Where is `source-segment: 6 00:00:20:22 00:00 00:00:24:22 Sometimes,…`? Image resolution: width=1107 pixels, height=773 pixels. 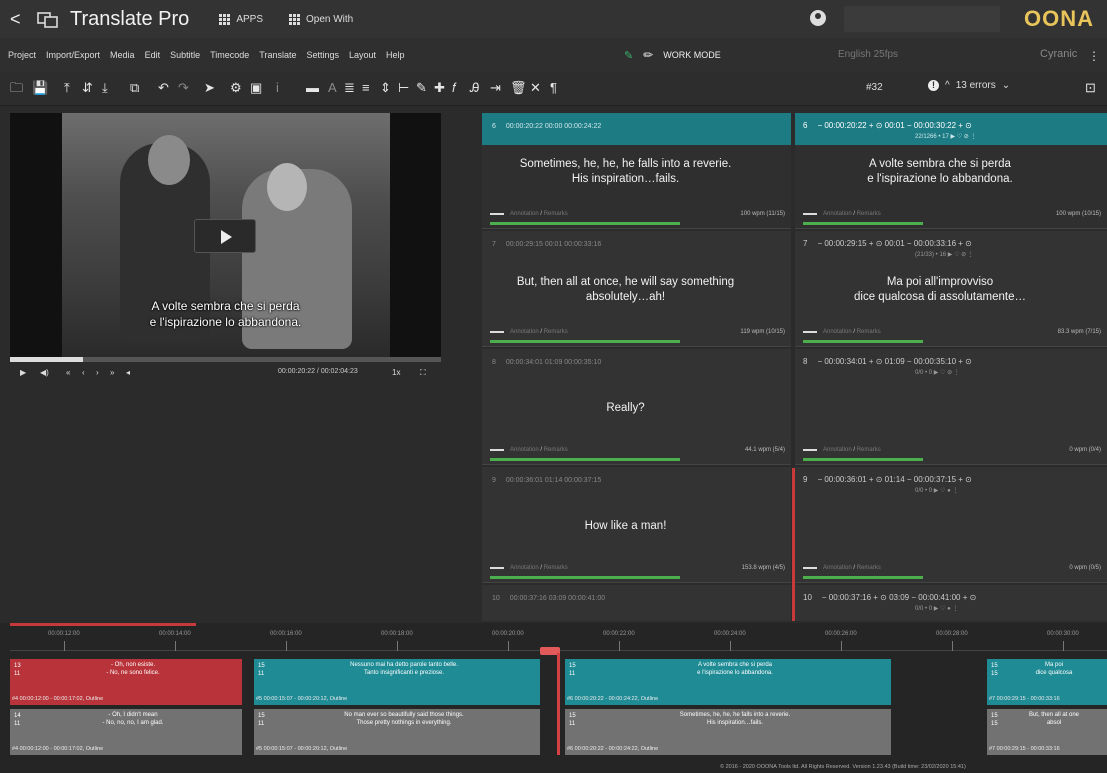
source-segment: 6 00:00:20:22 00:00 00:00:24:22 Sometimes,… is located at coordinates (636, 171).